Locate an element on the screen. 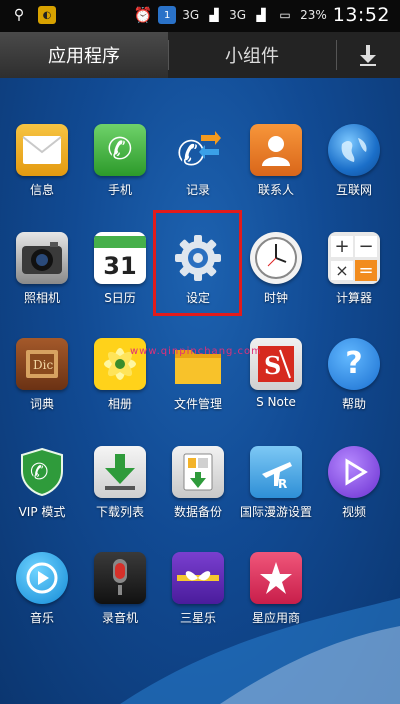  download-button is located at coordinates (368, 55).